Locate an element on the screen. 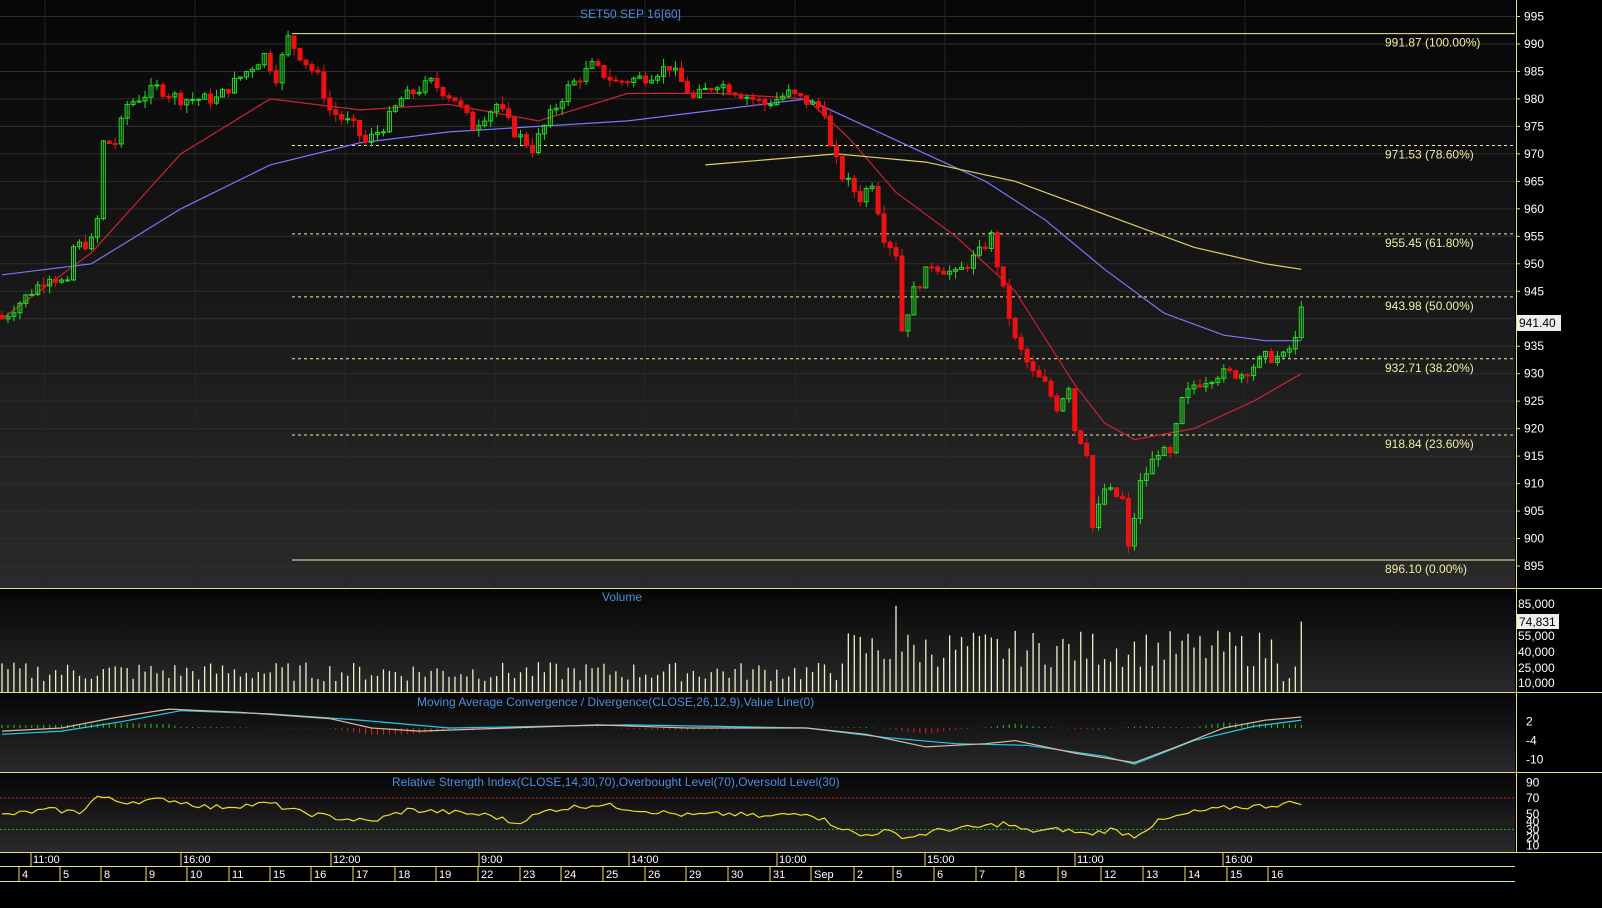 This screenshot has height=908, width=1602. price-tick-label: 895 is located at coordinates (1534, 566).